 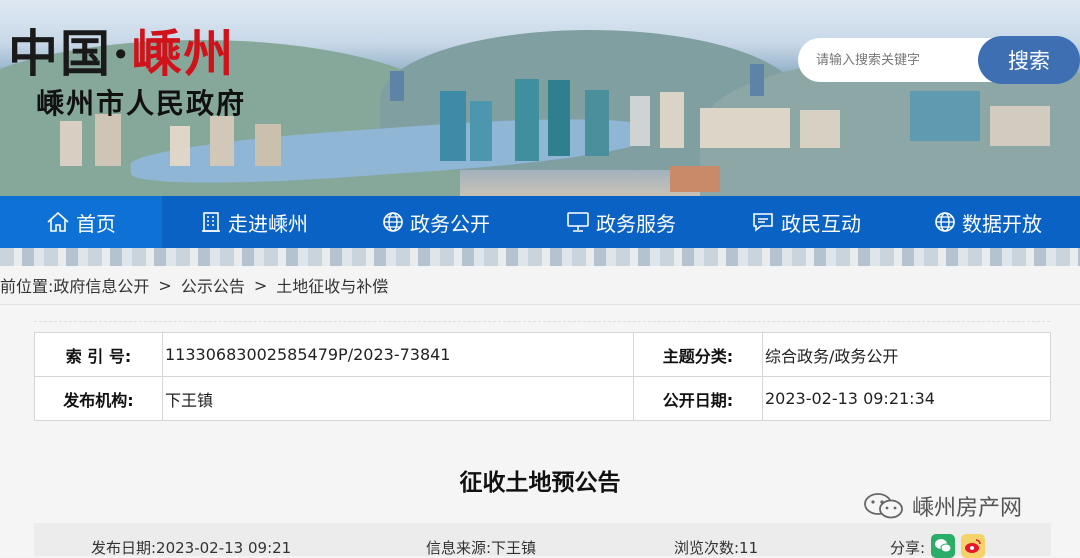 I want to click on nav-item-label: 走进嵊州, so click(x=268, y=223).